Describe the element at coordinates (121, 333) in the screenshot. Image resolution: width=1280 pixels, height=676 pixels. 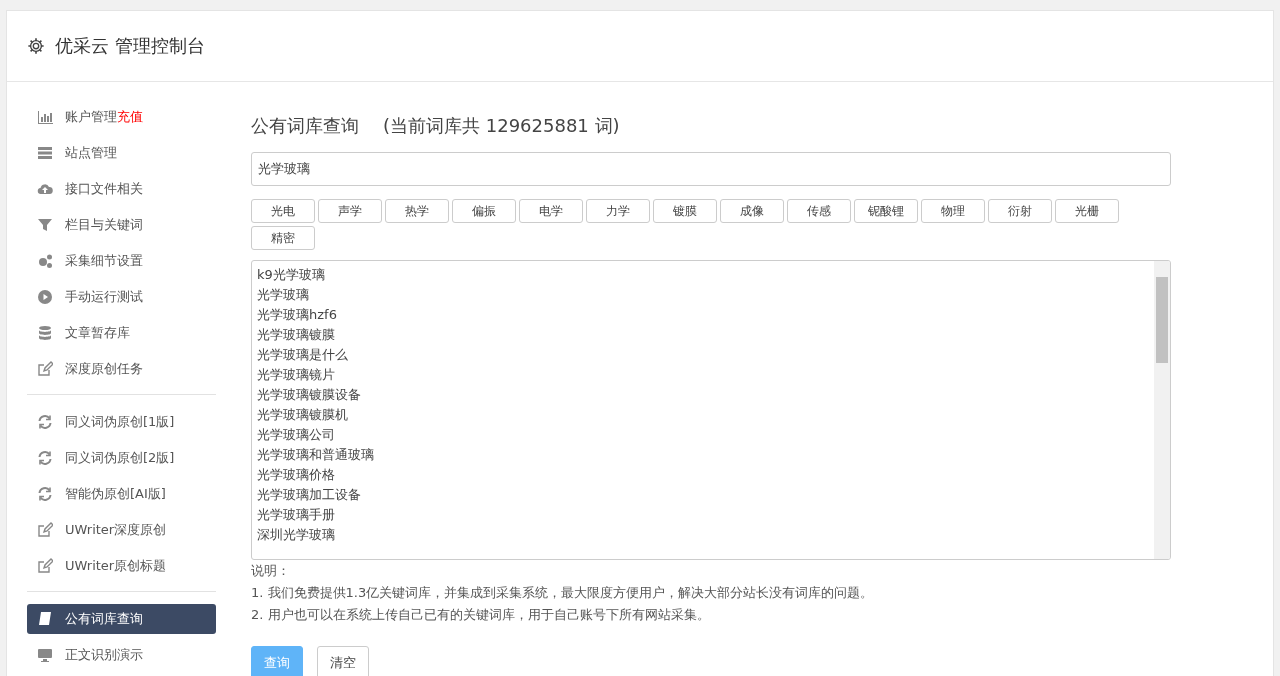
I see `sidebar-item: 文章暂存库` at that location.